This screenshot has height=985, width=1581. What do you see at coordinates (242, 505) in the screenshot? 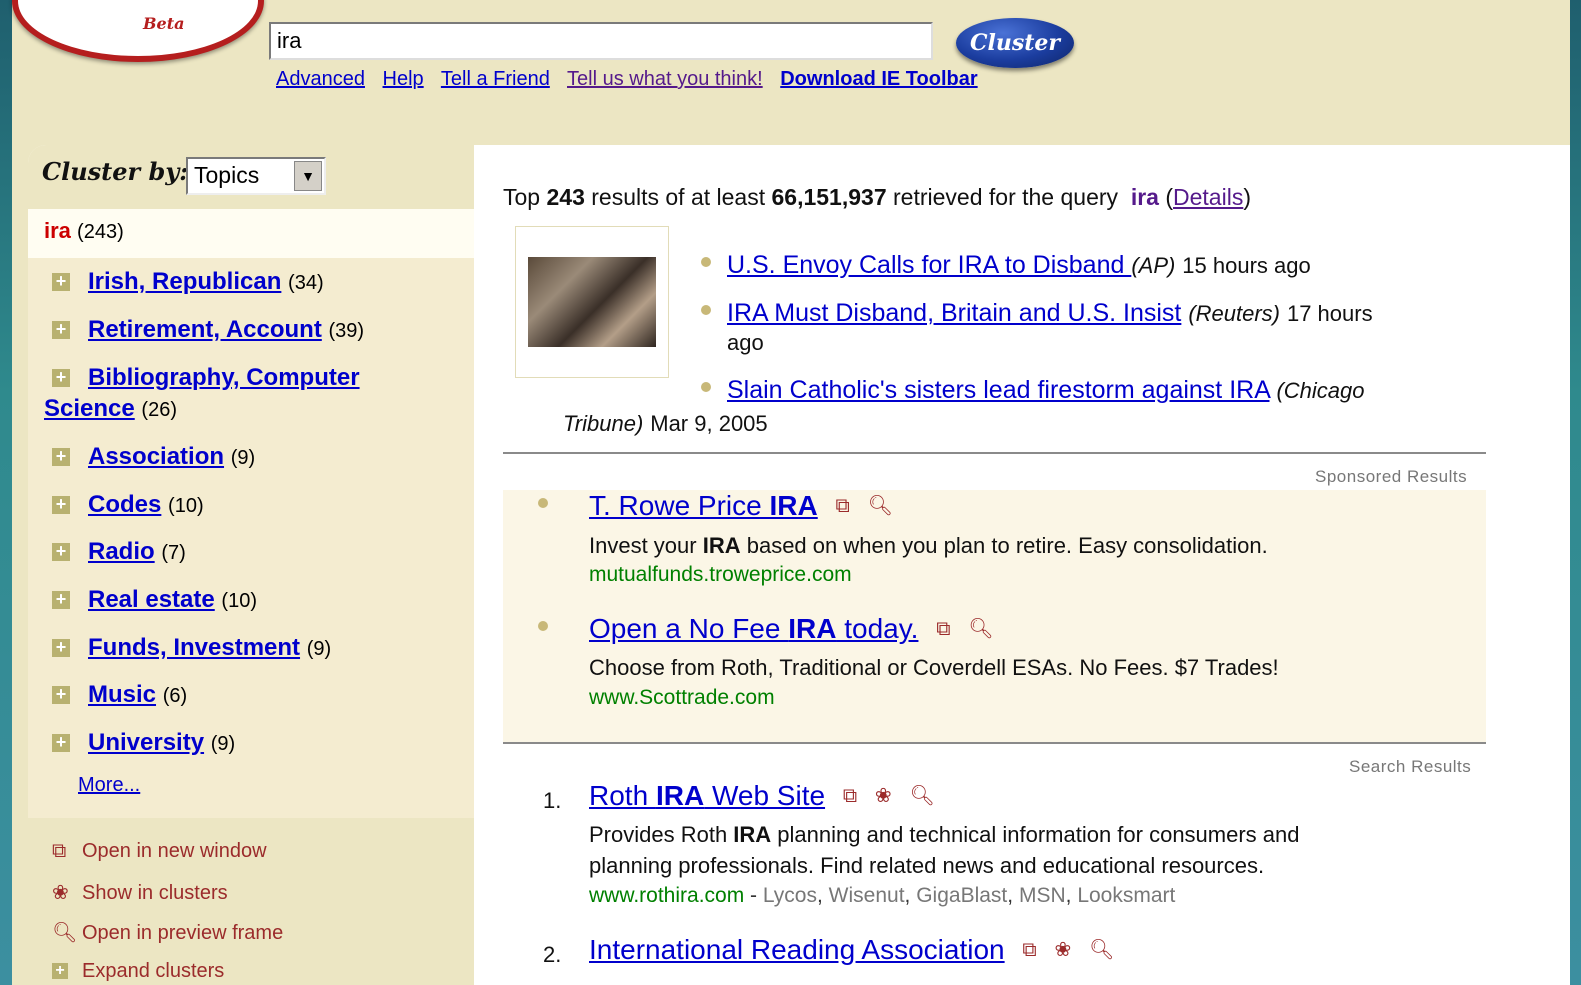
I see `cluster-item: + Codes (10)` at bounding box center [242, 505].